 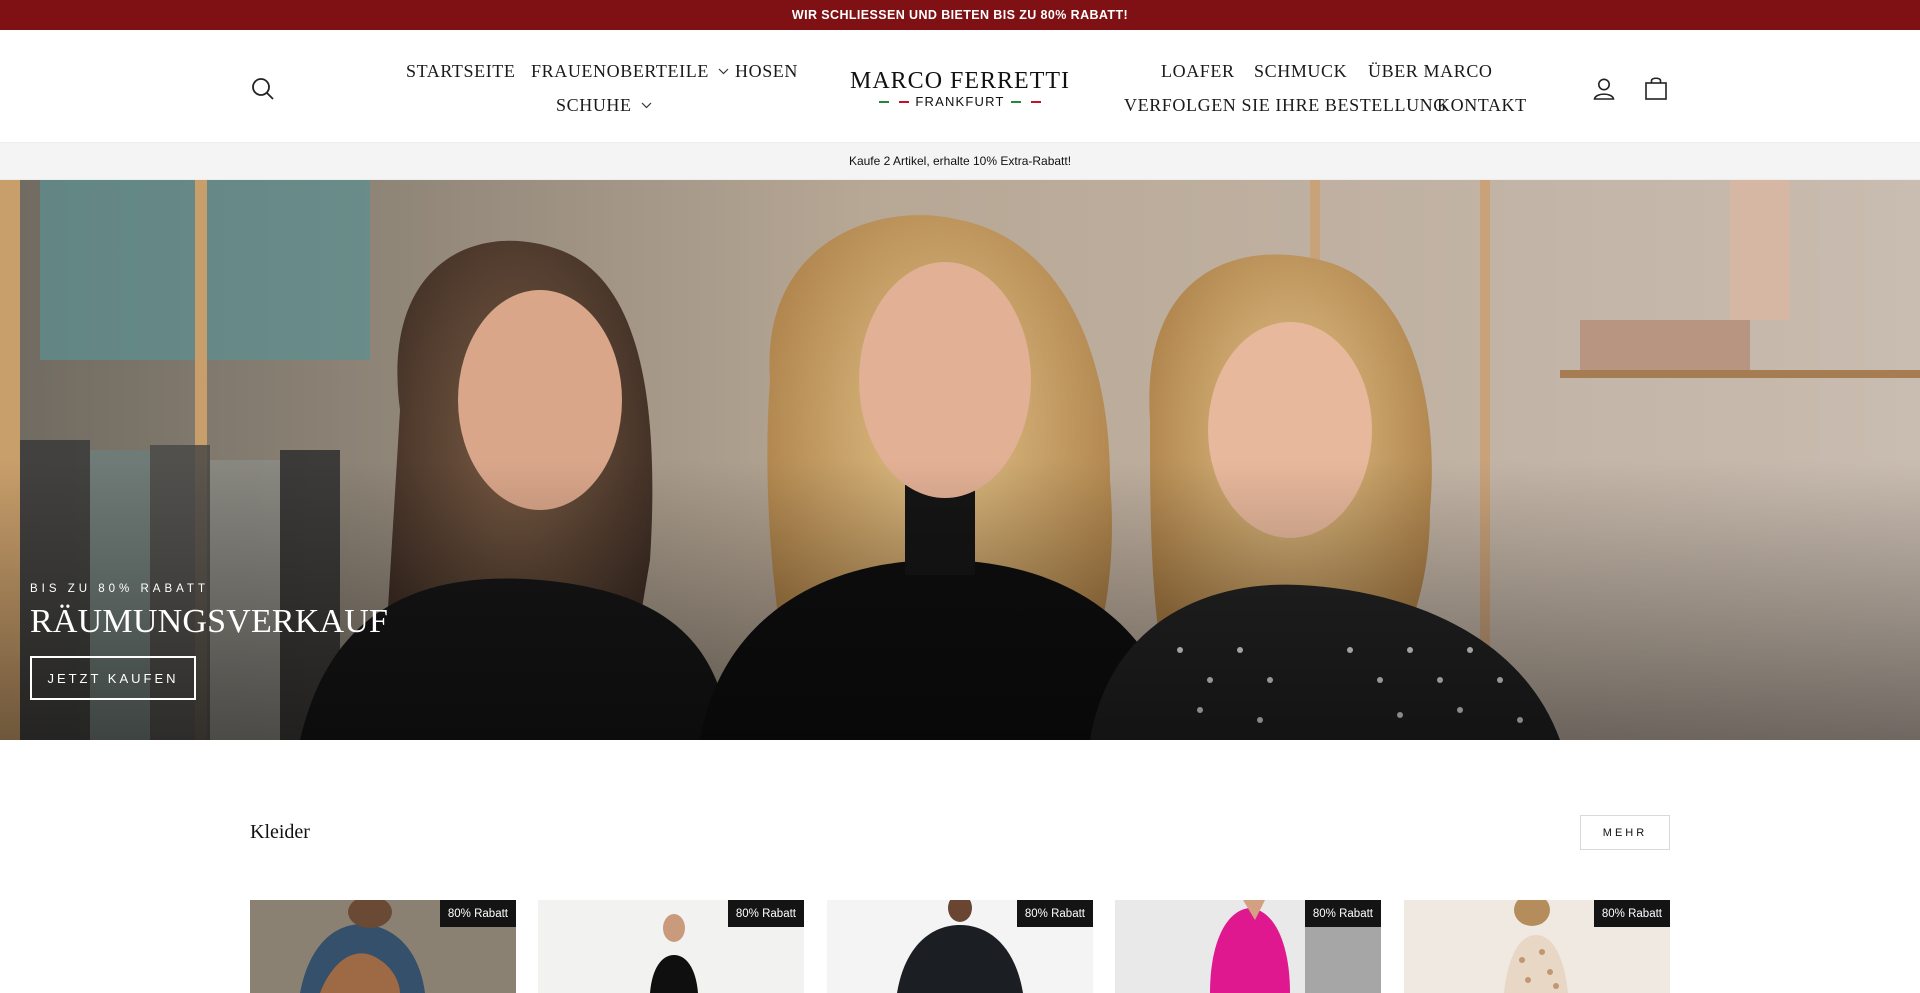 What do you see at coordinates (1025, 101) in the screenshot?
I see `flag-stripe-right` at bounding box center [1025, 101].